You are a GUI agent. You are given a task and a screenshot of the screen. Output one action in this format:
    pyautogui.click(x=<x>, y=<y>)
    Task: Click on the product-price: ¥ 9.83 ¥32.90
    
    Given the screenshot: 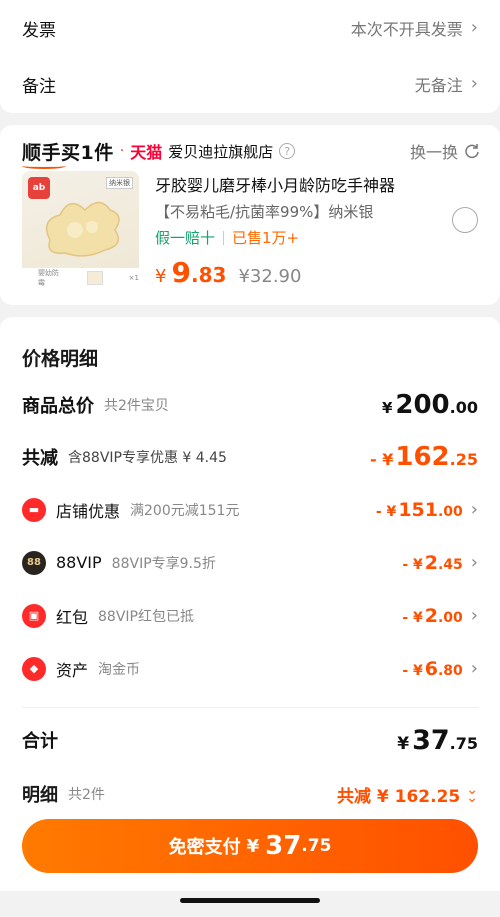 What is the action you would take?
    pyautogui.click(x=228, y=272)
    